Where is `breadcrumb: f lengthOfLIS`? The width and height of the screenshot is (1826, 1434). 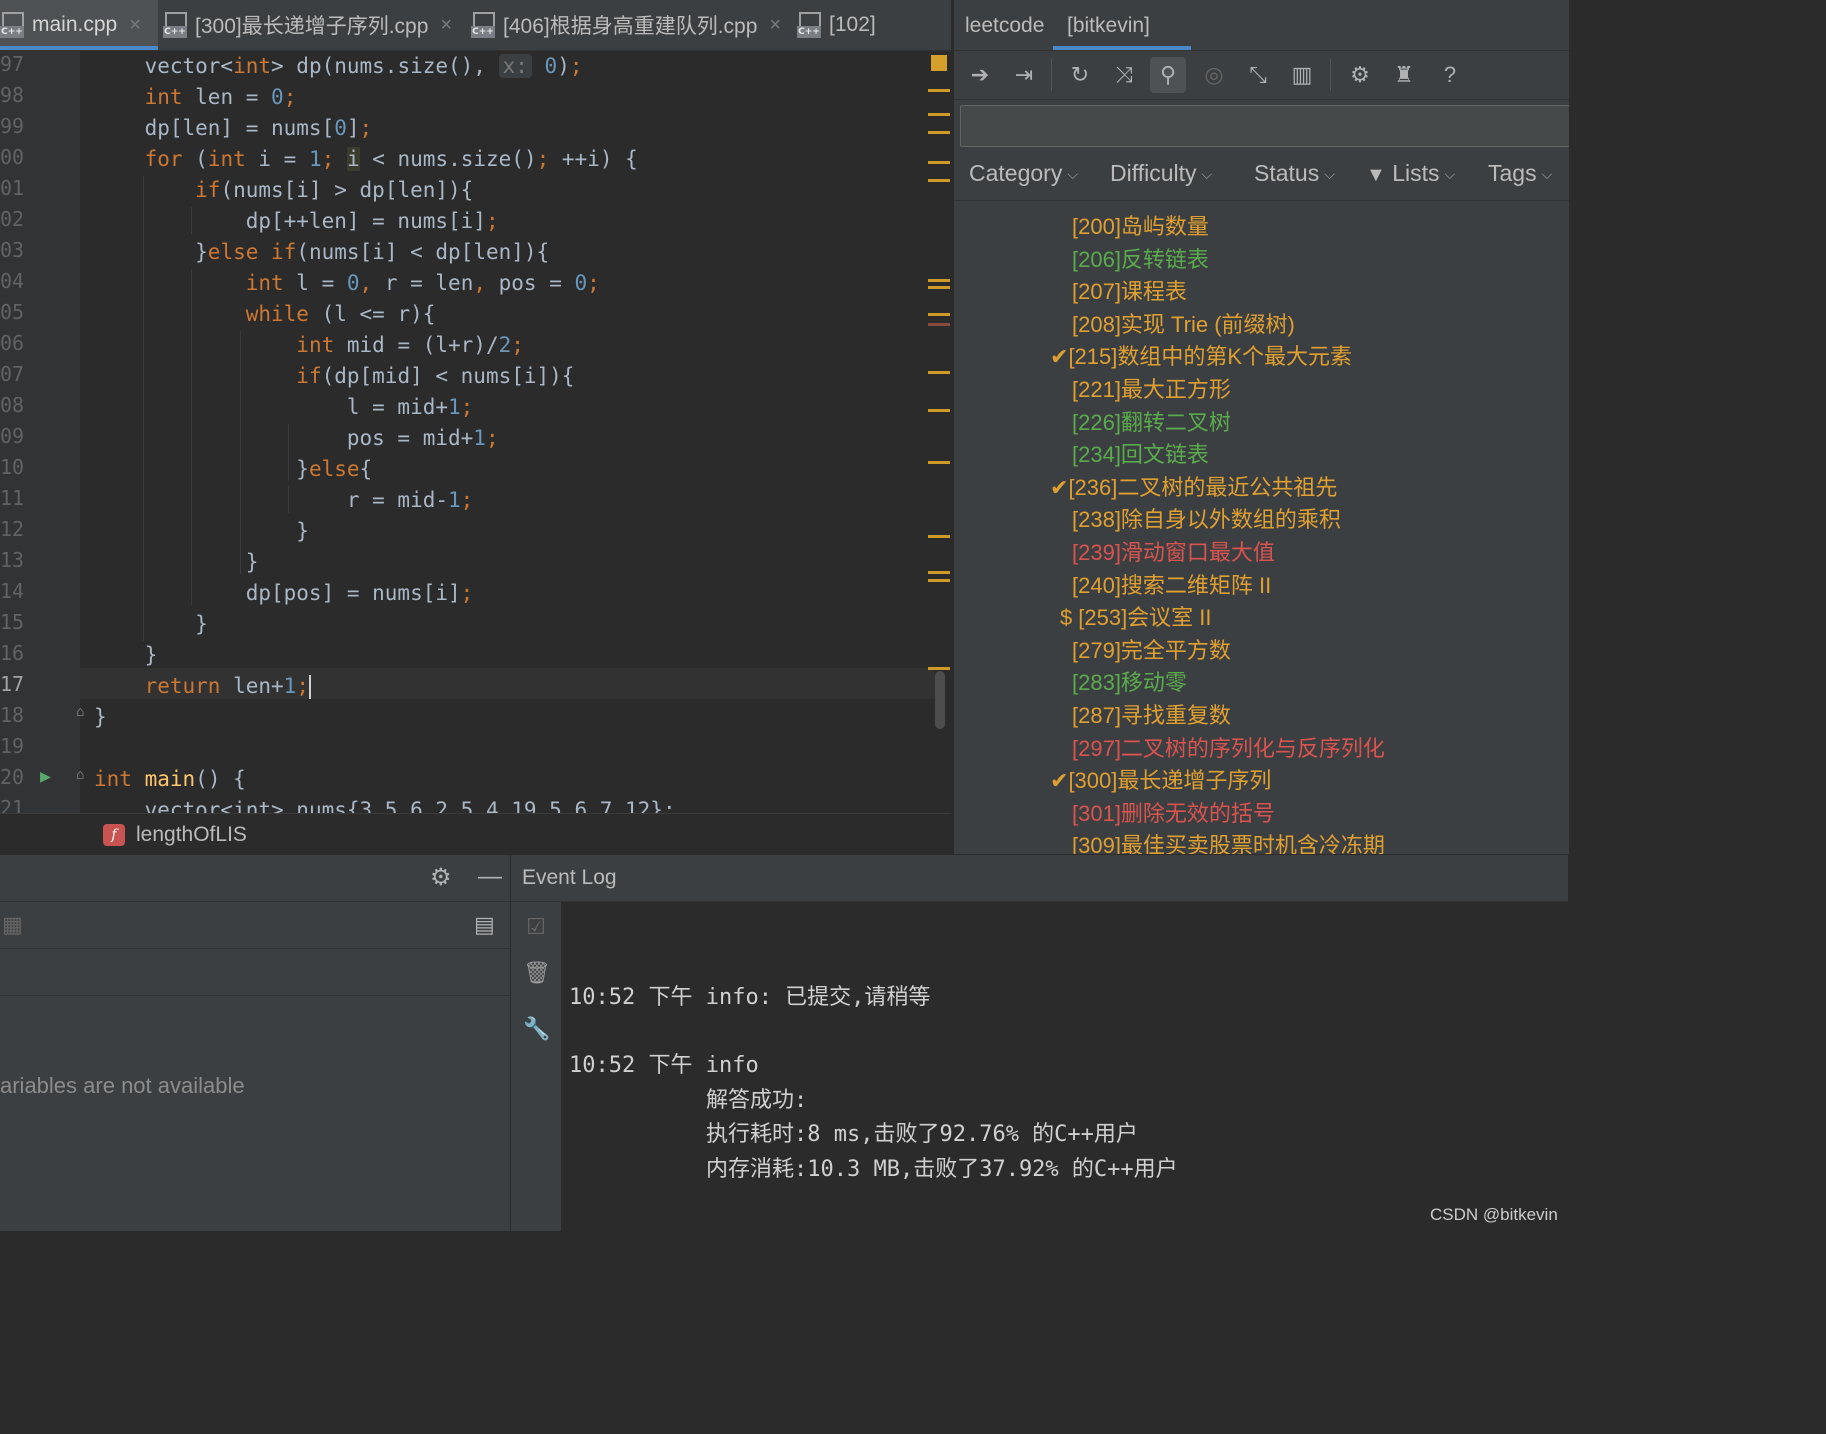
breadcrumb: f lengthOfLIS is located at coordinates (475, 834).